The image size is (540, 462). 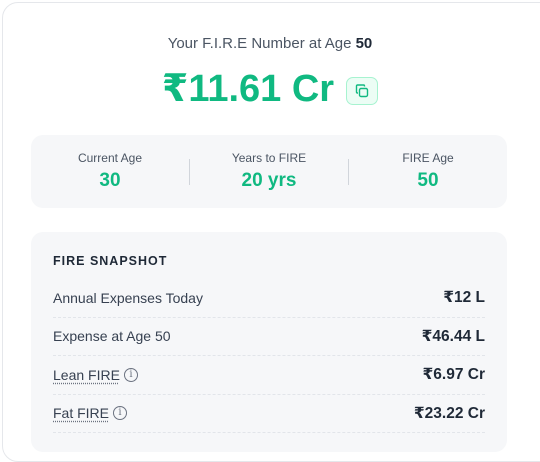 I want to click on snapshot-title: FIRE SNAPSHOT, so click(x=110, y=261).